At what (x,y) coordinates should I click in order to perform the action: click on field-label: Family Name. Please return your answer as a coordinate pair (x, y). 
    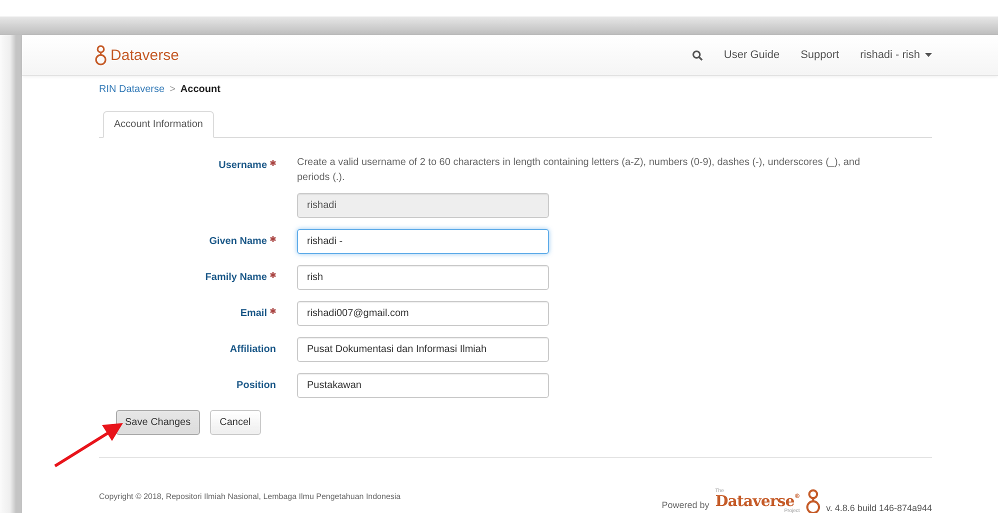
    Looking at the image, I should click on (236, 277).